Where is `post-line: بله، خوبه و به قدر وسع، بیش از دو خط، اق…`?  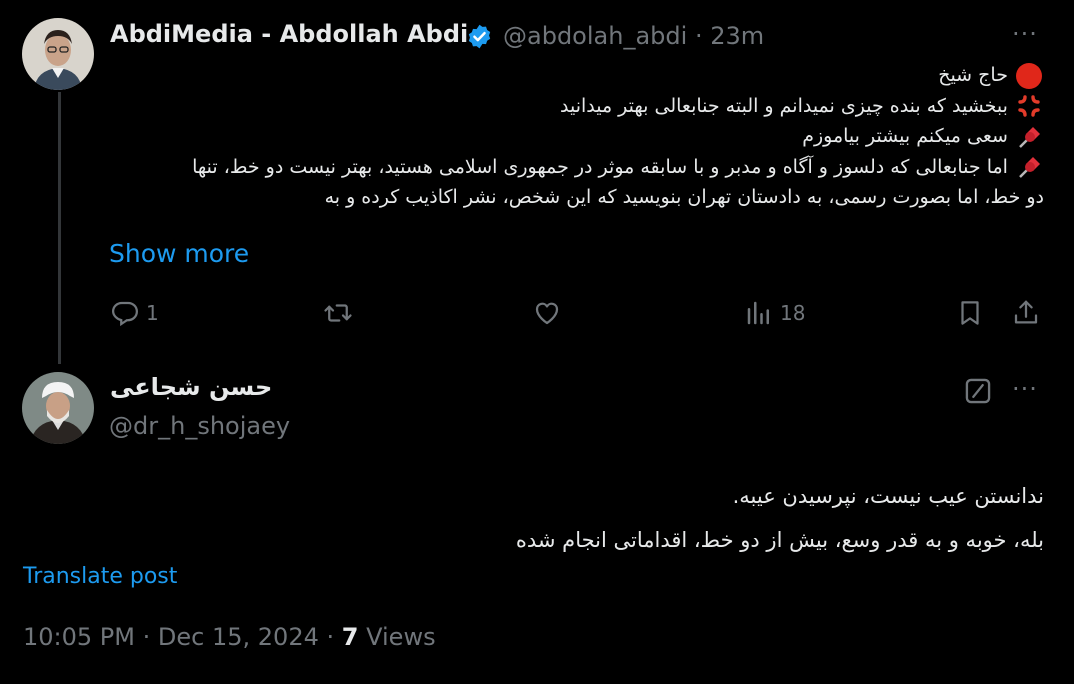
post-line: بله، خوبه و به قدر وسع، بیش از دو خط، اق… is located at coordinates (779, 540).